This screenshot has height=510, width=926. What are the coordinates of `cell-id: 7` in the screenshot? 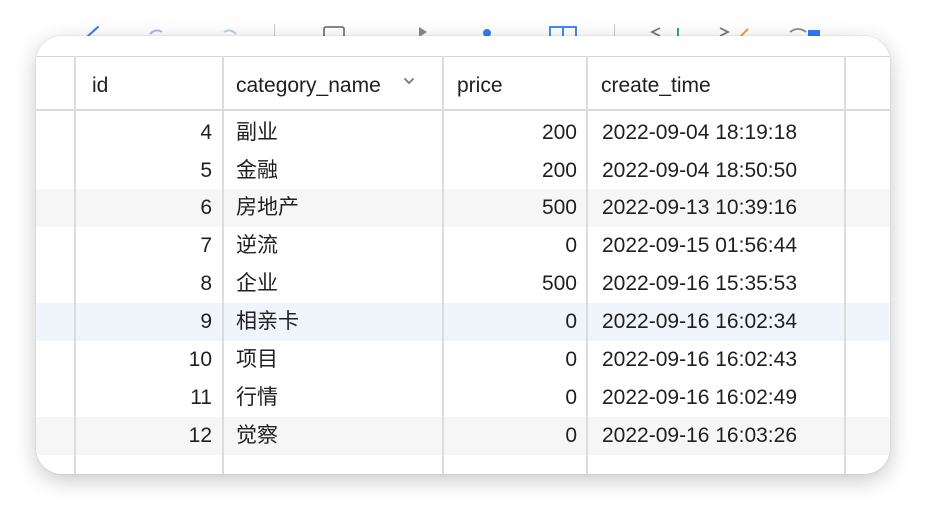 It's located at (144, 246).